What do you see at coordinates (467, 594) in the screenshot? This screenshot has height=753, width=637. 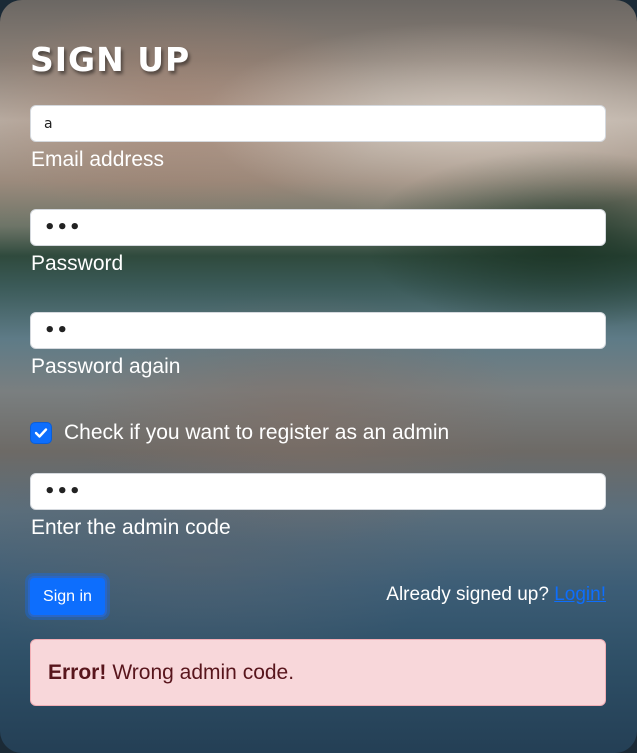 I see `already-signed-up-text: Already signed up?` at bounding box center [467, 594].